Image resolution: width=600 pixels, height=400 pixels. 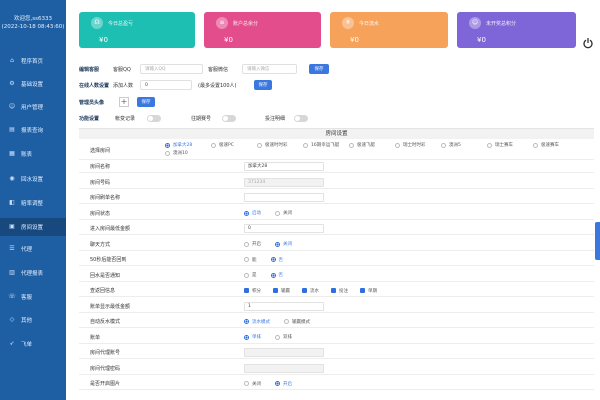 I want to click on sidebar-item-label: 其他, so click(x=27, y=321).